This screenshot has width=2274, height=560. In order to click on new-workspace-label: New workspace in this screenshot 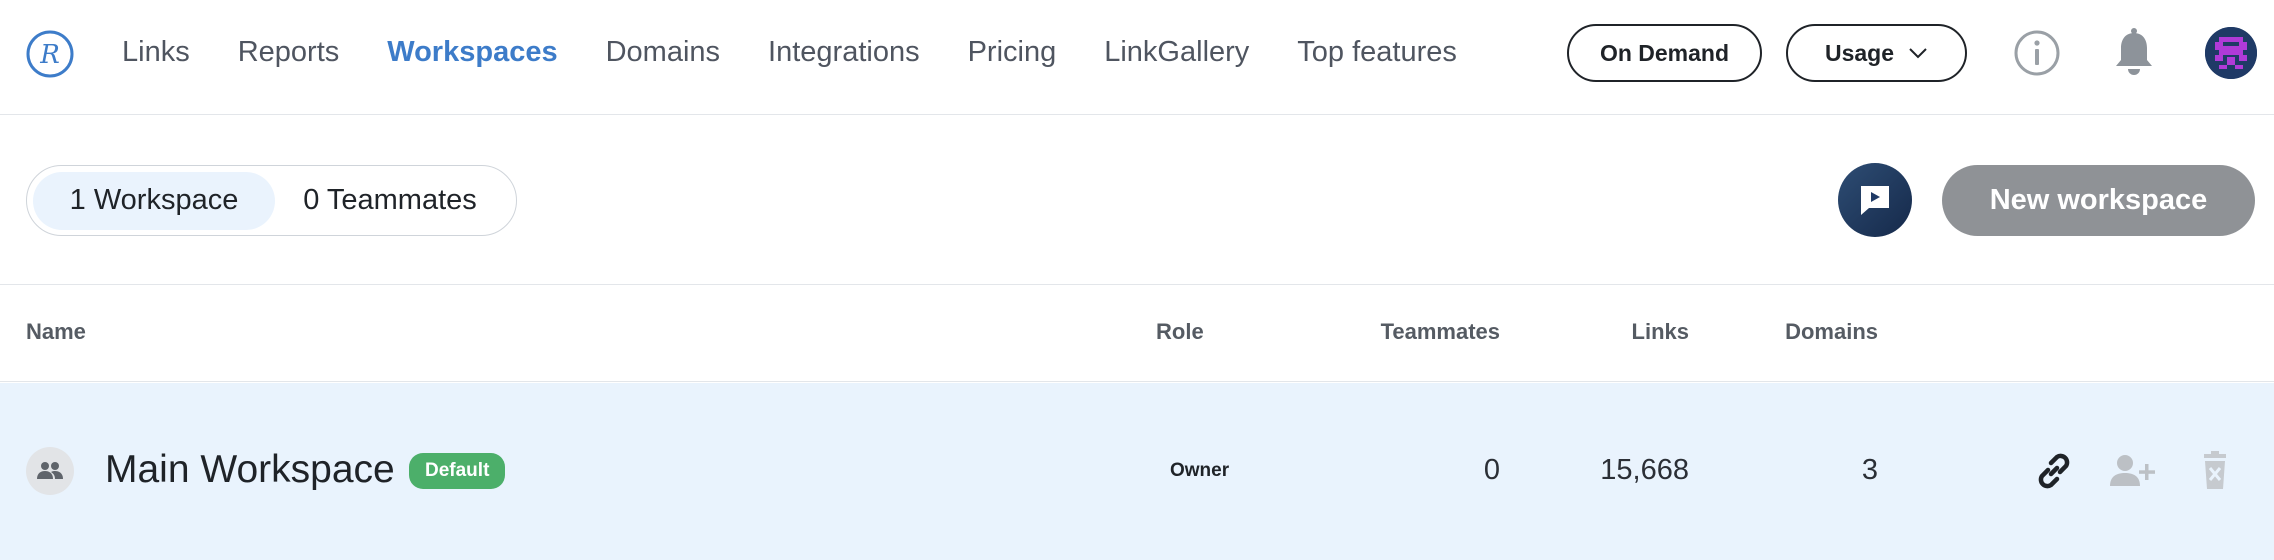, I will do `click(2098, 200)`.